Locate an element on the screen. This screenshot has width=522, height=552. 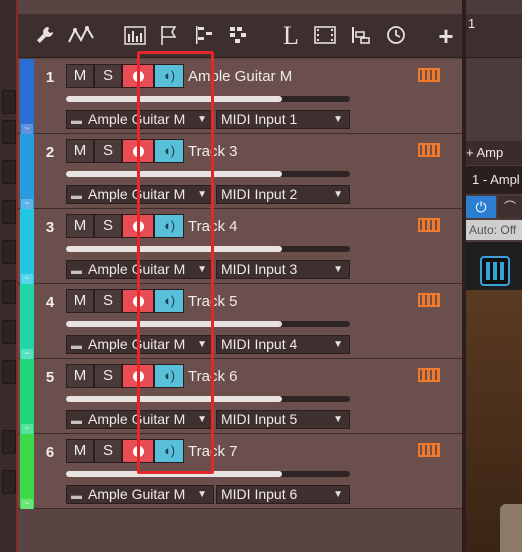
input-select: MIDI Input 4 ▼ is located at coordinates (283, 344).